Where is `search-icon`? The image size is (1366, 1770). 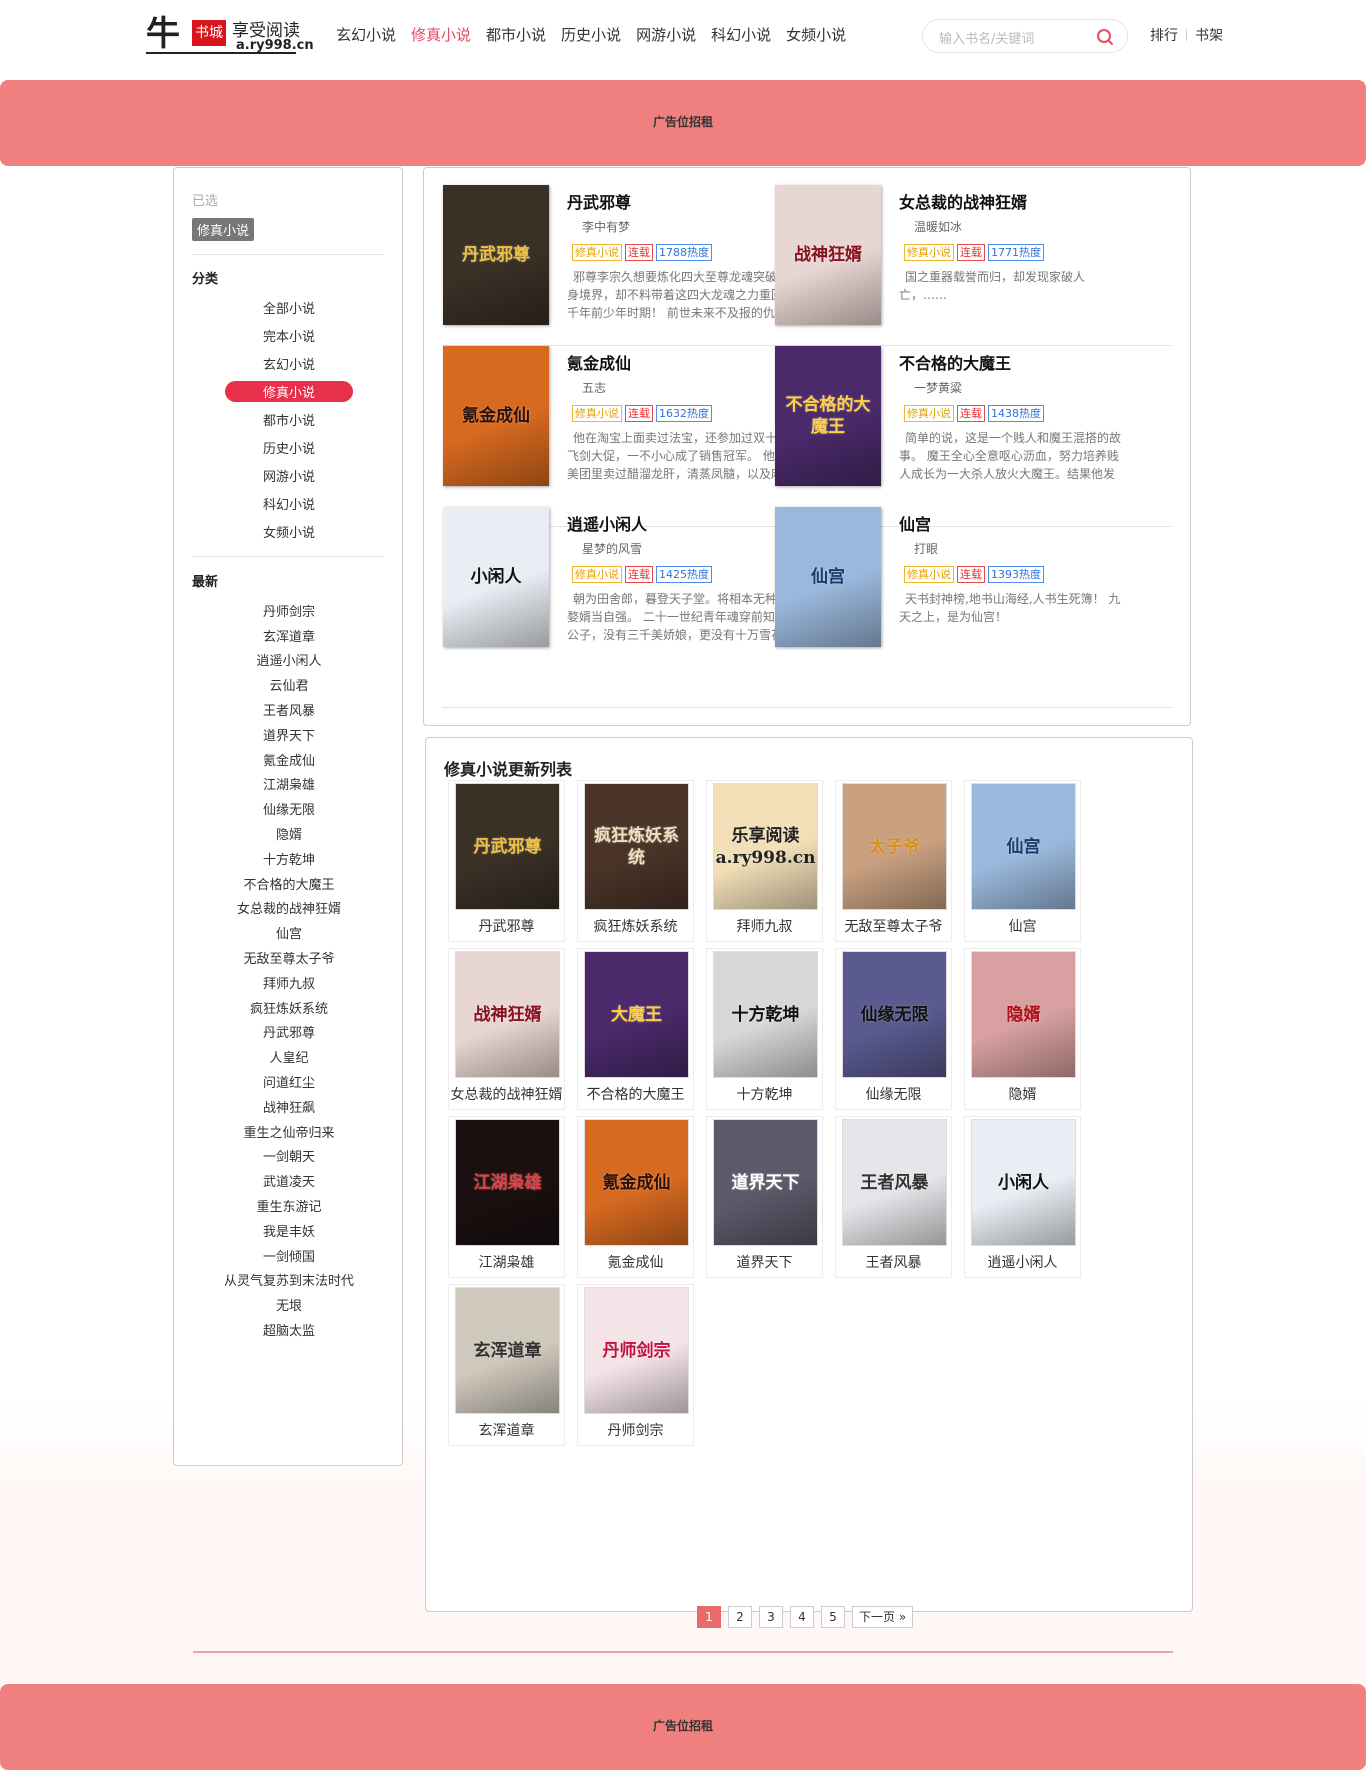
search-icon is located at coordinates (1105, 37).